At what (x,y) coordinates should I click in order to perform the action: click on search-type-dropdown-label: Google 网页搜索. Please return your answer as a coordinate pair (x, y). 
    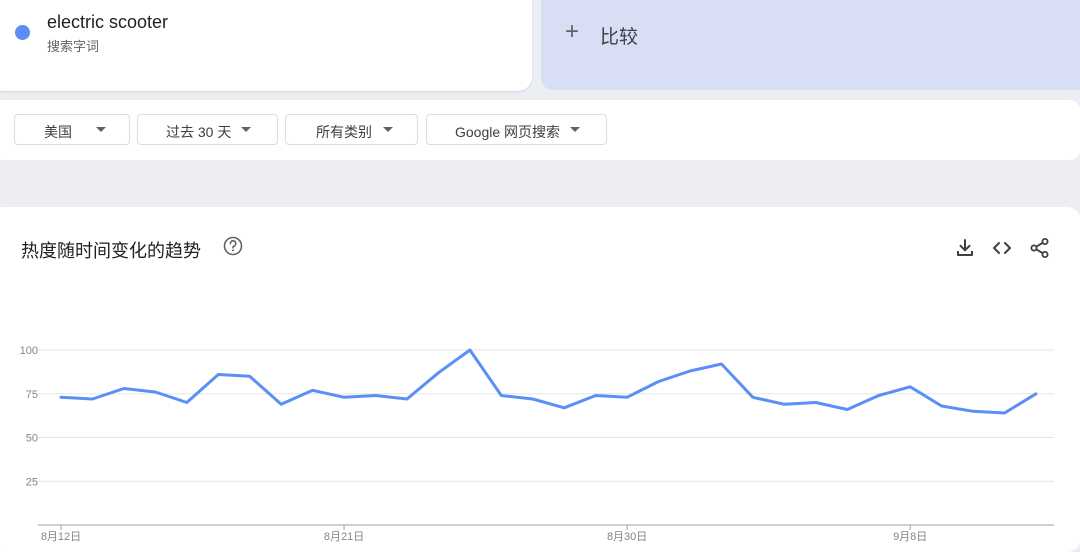
    Looking at the image, I should click on (508, 132).